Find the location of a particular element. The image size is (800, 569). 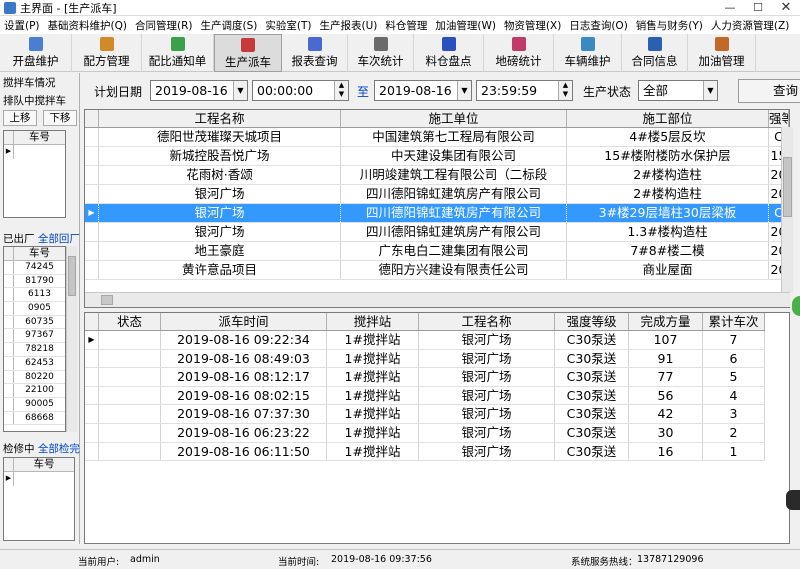

time-to-input: 23:59:59 ▲ ▼ is located at coordinates (524, 90).